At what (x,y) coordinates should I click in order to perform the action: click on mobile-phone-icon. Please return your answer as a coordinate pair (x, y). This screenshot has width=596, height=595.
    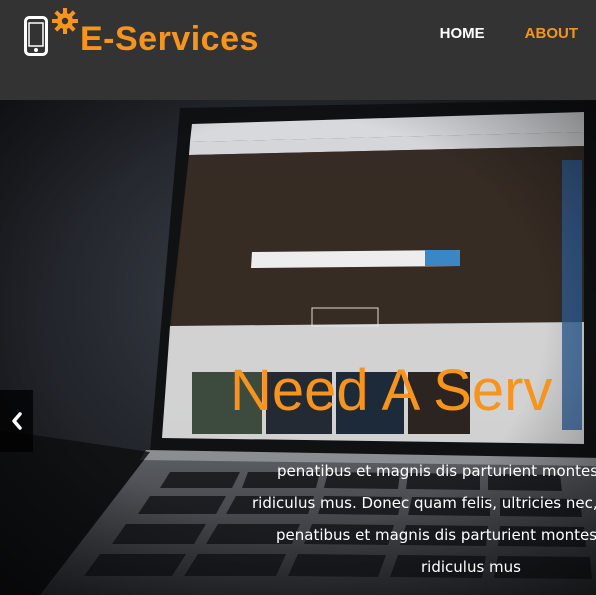
    Looking at the image, I should click on (36, 36).